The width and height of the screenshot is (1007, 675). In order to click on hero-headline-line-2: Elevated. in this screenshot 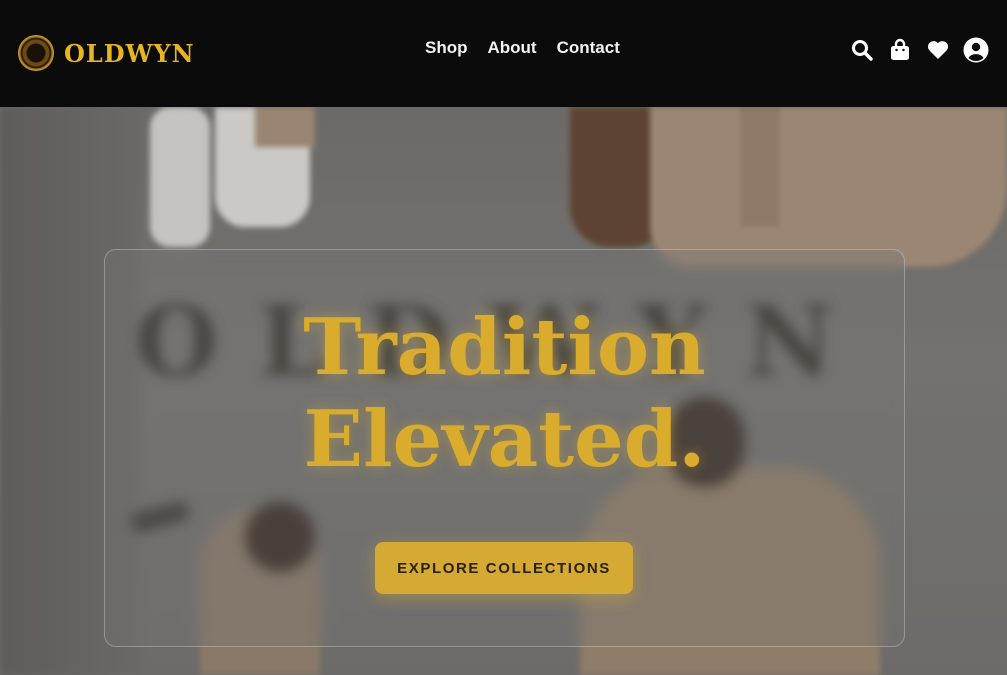, I will do `click(504, 439)`.